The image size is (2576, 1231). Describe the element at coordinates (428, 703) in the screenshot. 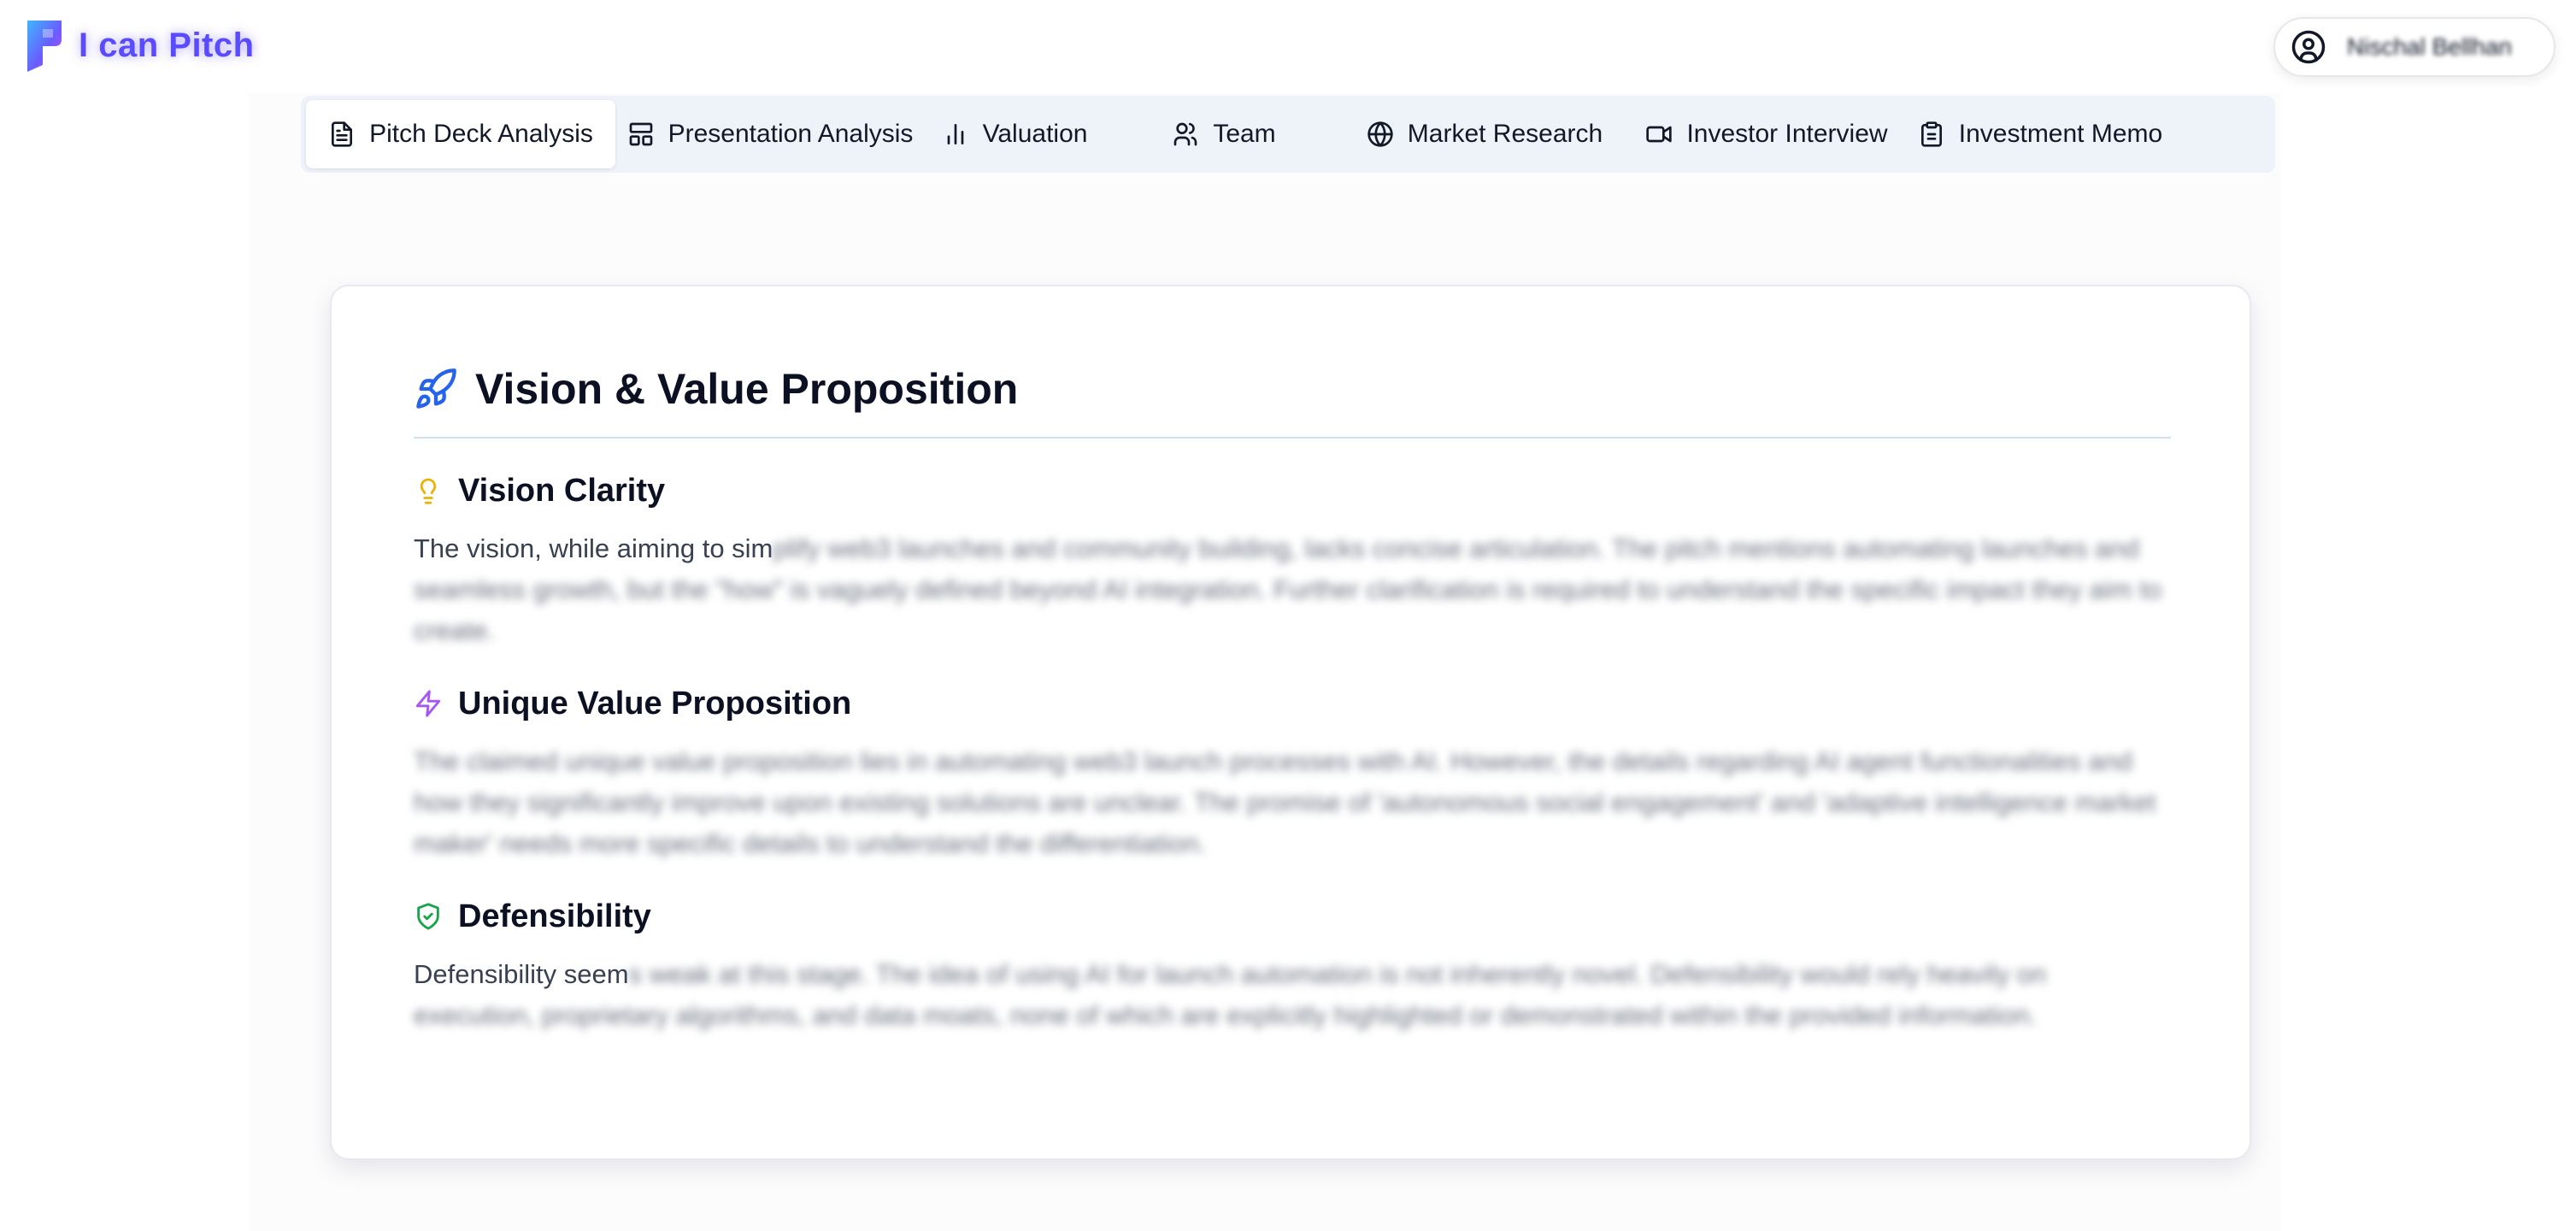

I see `zap-icon` at that location.